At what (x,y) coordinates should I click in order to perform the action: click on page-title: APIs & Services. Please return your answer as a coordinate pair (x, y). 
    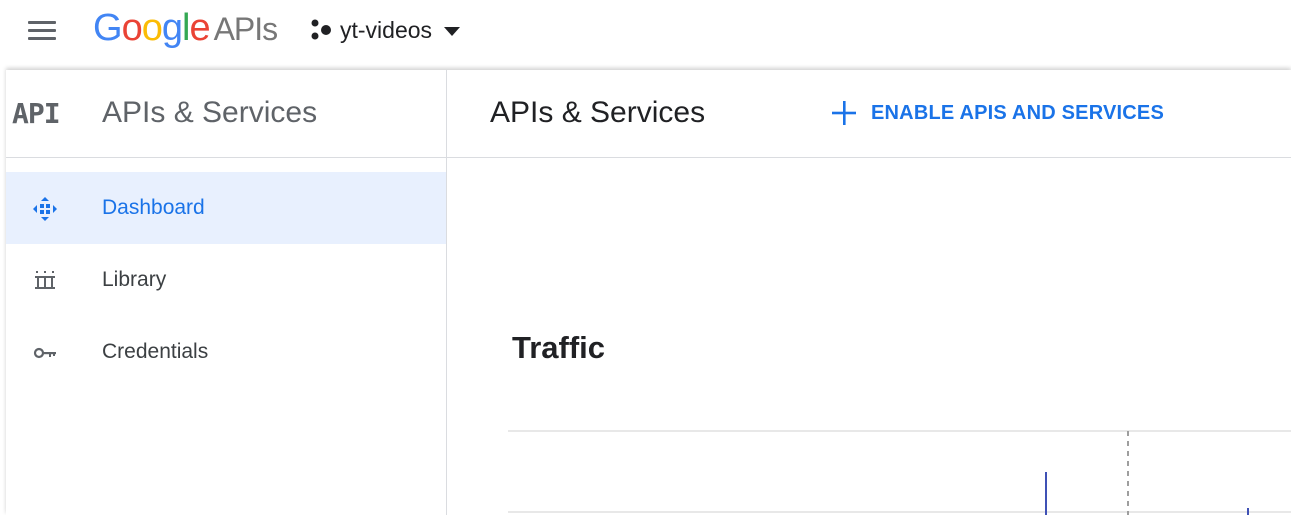
    Looking at the image, I should click on (598, 112).